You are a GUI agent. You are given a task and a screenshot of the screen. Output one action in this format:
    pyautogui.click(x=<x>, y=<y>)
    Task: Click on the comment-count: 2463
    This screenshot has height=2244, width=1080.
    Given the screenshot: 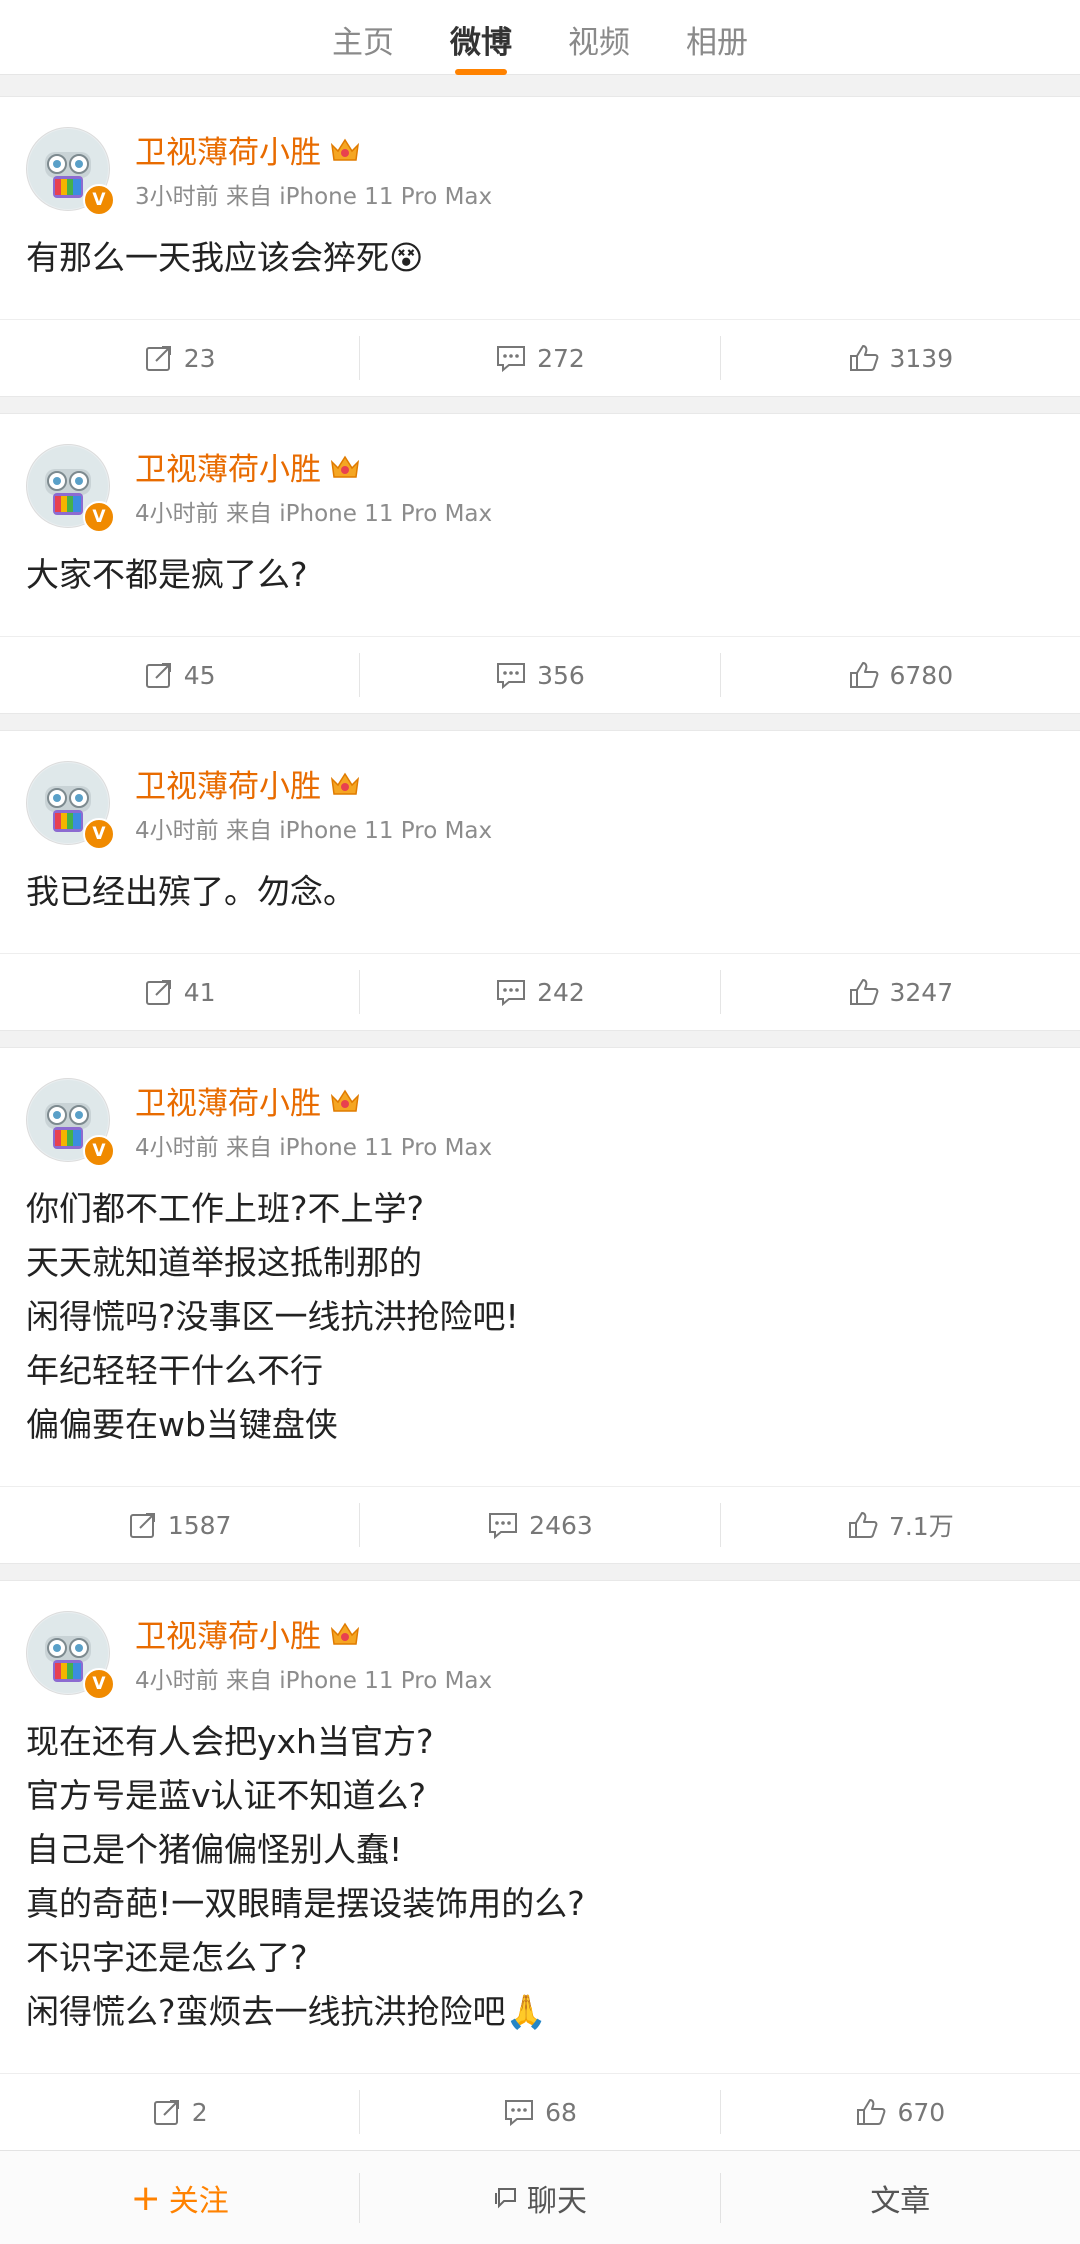 What is the action you would take?
    pyautogui.click(x=561, y=1525)
    